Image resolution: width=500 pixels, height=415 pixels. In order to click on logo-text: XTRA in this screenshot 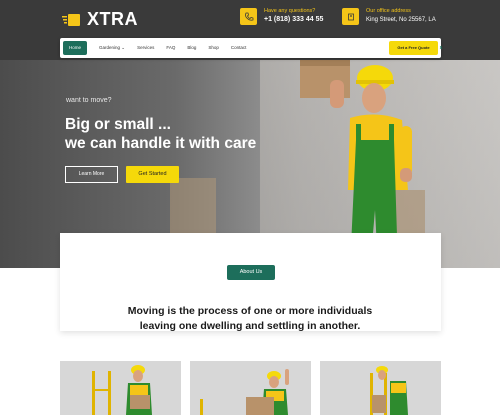, I will do `click(112, 19)`.